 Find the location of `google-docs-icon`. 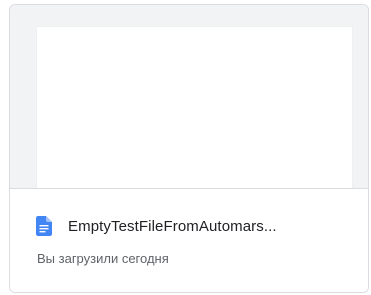

google-docs-icon is located at coordinates (44, 226).